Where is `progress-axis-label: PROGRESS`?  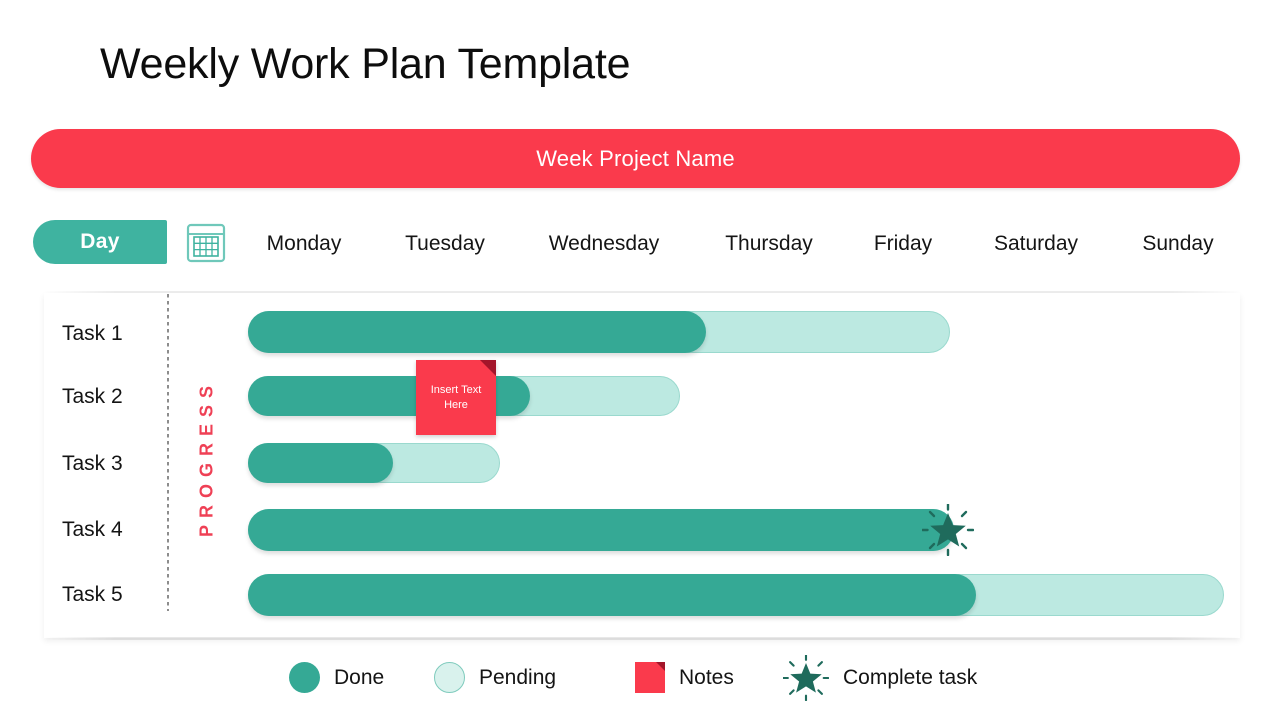
progress-axis-label: PROGRESS is located at coordinates (207, 458).